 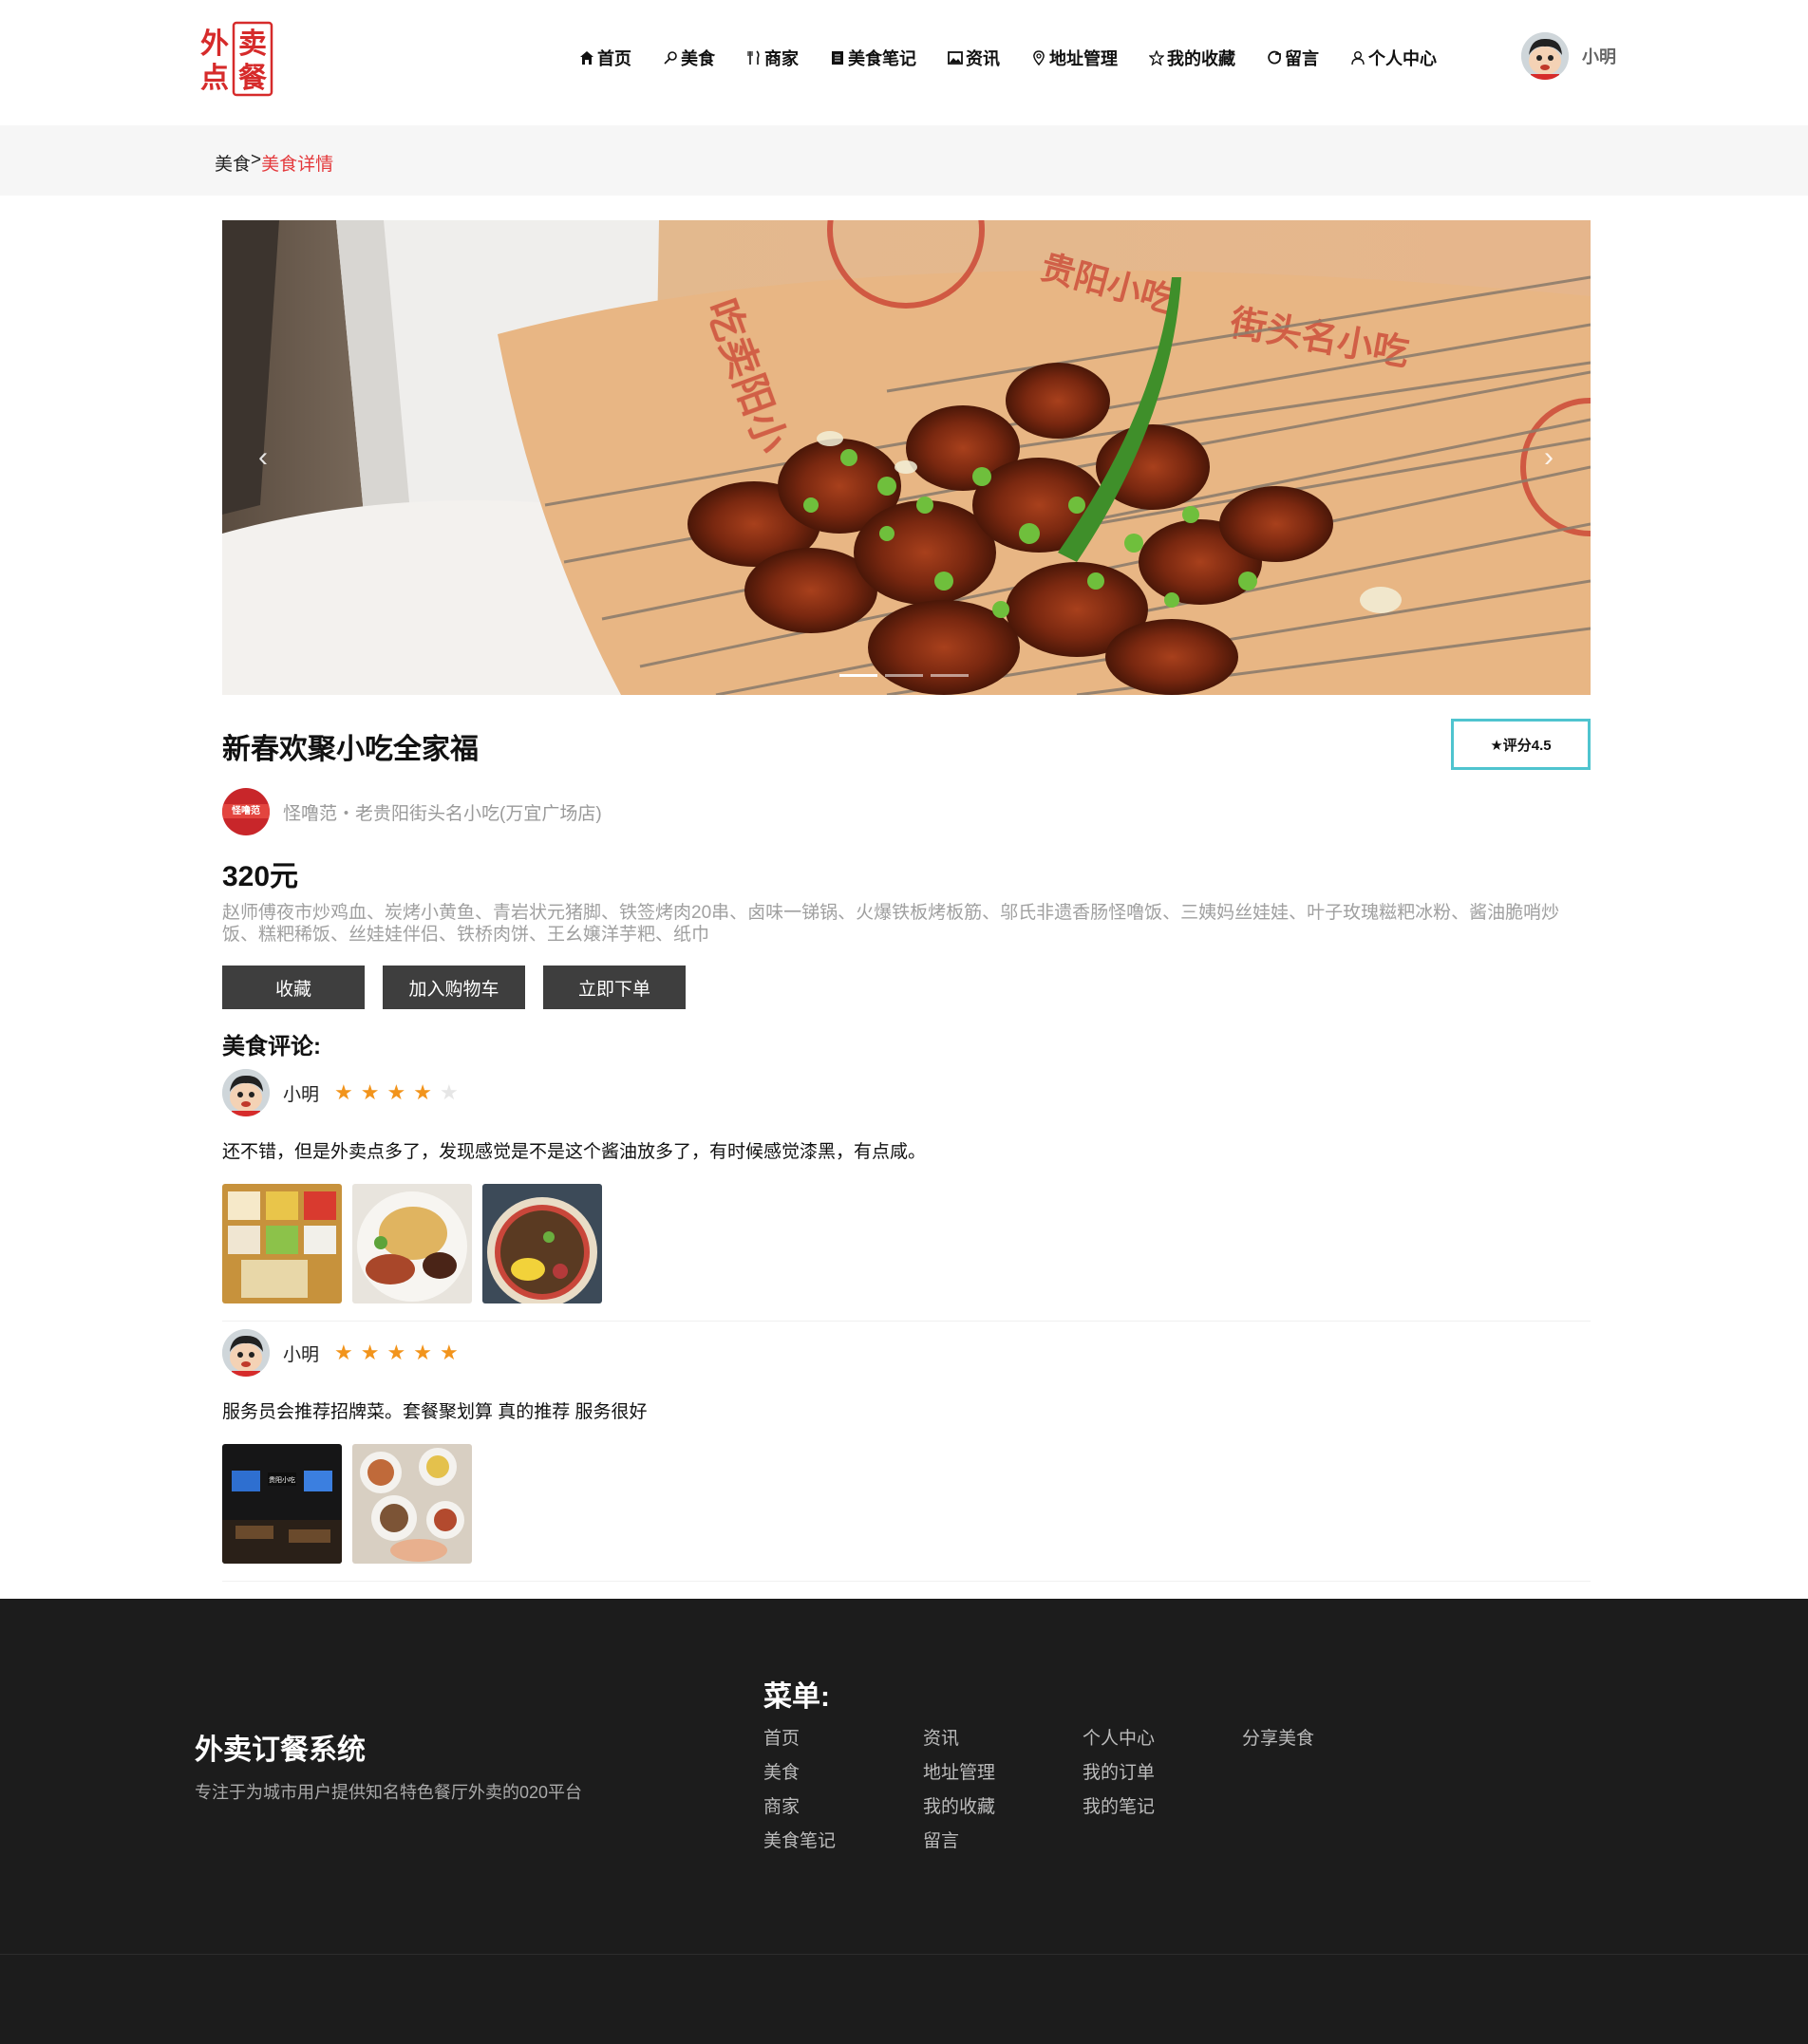 I want to click on image-icon, so click(x=955, y=58).